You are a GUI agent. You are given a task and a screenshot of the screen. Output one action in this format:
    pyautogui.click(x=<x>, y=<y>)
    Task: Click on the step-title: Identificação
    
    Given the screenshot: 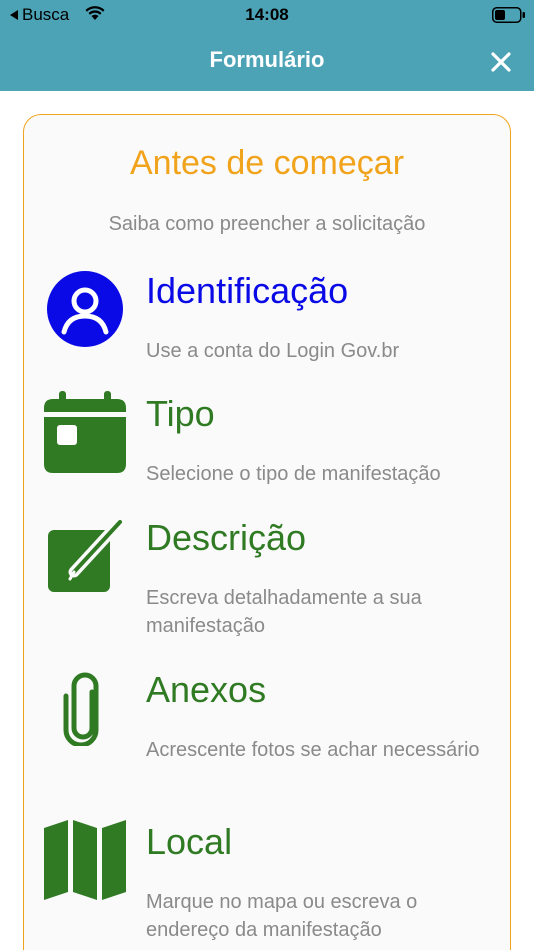 What is the action you would take?
    pyautogui.click(x=247, y=290)
    